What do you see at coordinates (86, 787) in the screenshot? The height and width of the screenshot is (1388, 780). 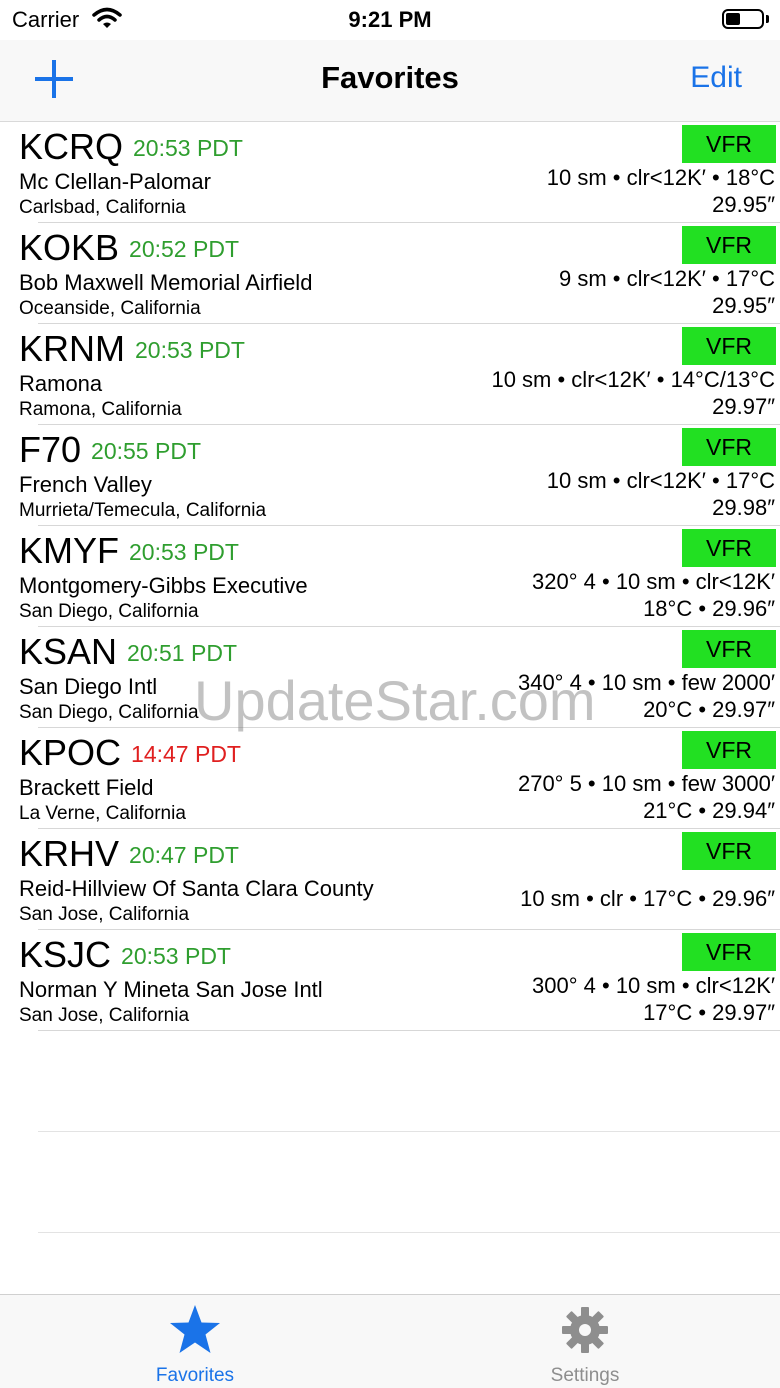 I see `airport-name: Brackett Field` at bounding box center [86, 787].